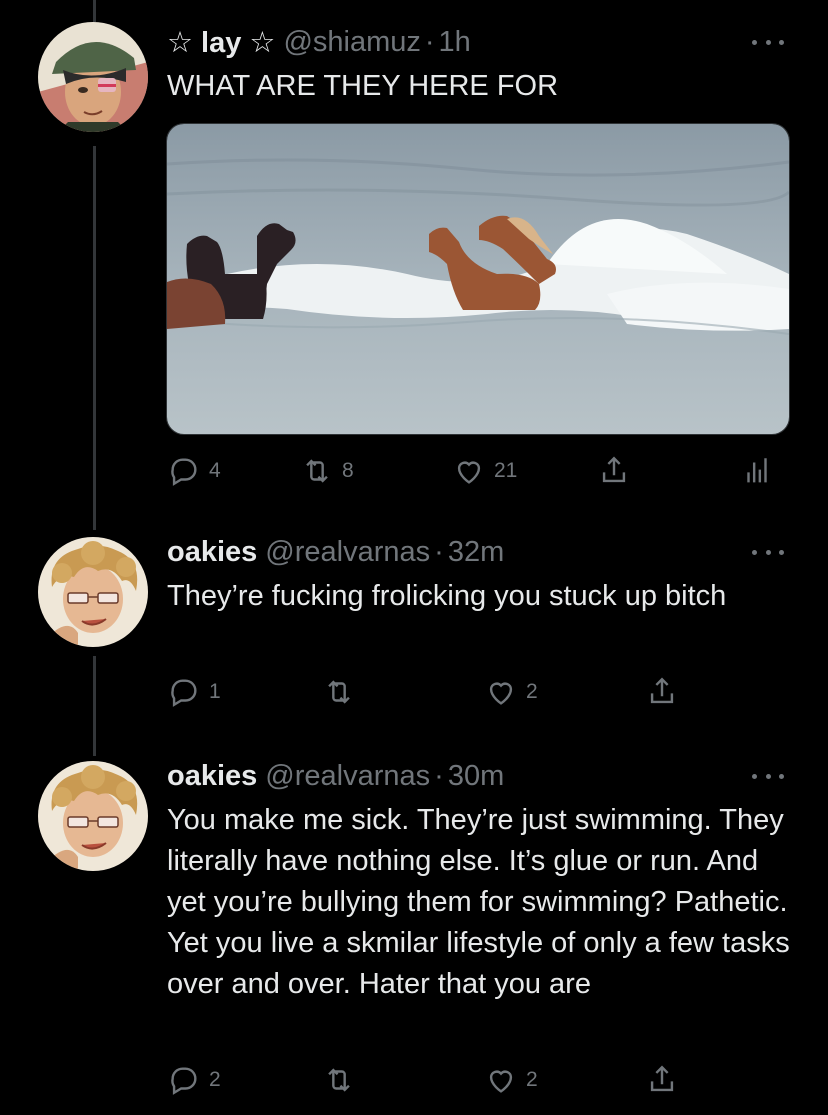 This screenshot has height=1115, width=828. I want to click on tweet-header: oakies @realvarnas · 32m, so click(335, 552).